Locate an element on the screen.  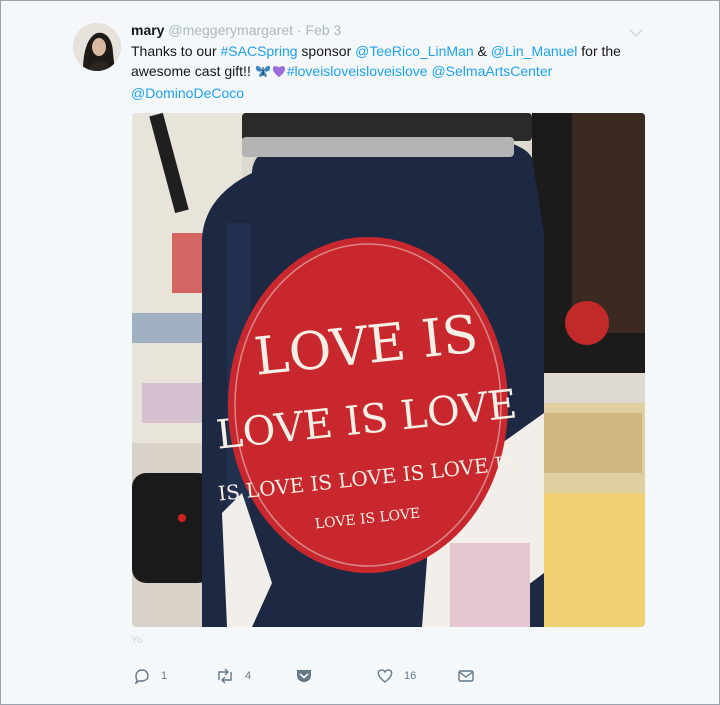
purple-heart-icon is located at coordinates (279, 73).